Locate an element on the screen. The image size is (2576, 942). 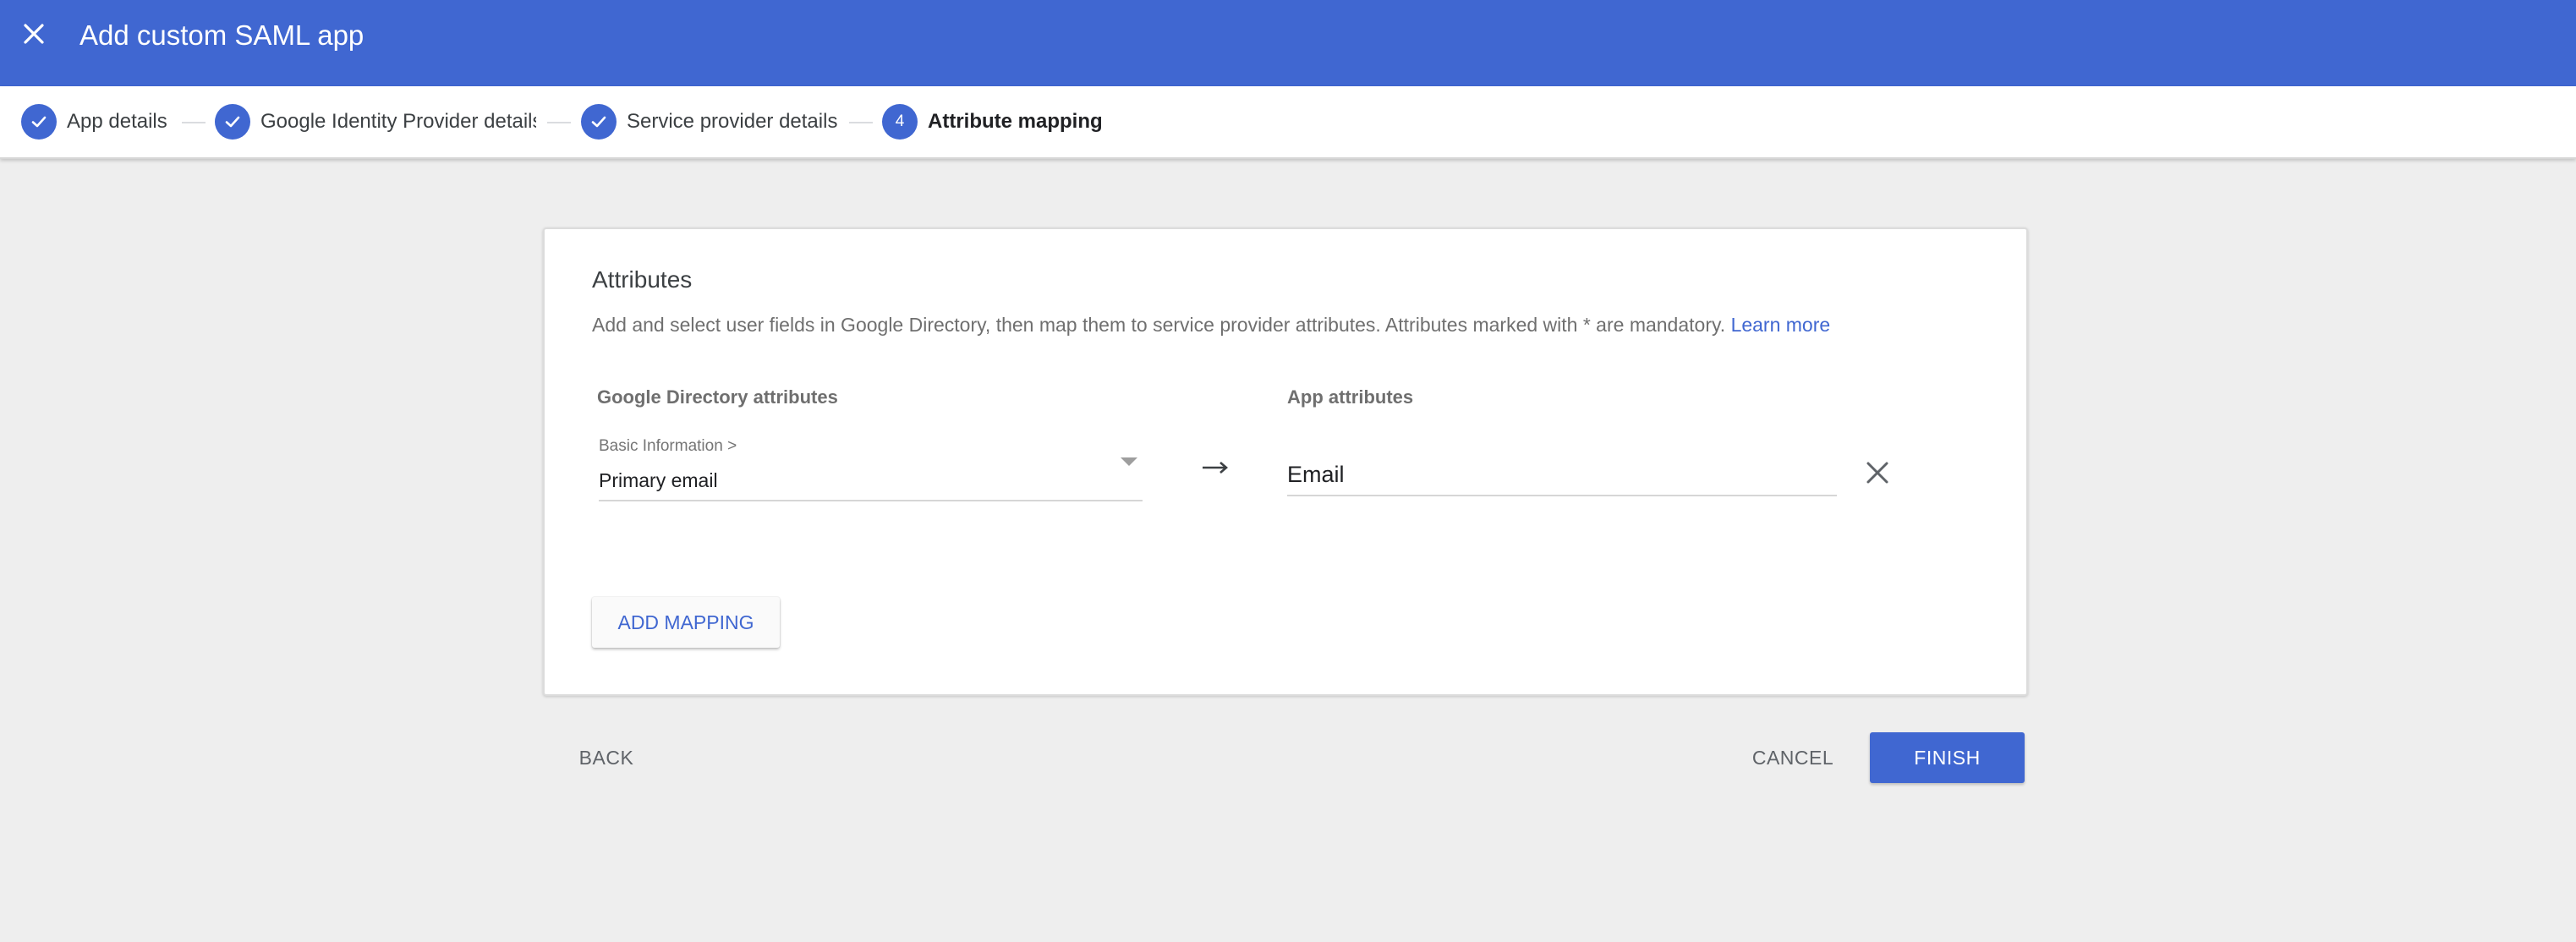
learn-more-link: Learn more is located at coordinates (1781, 325).